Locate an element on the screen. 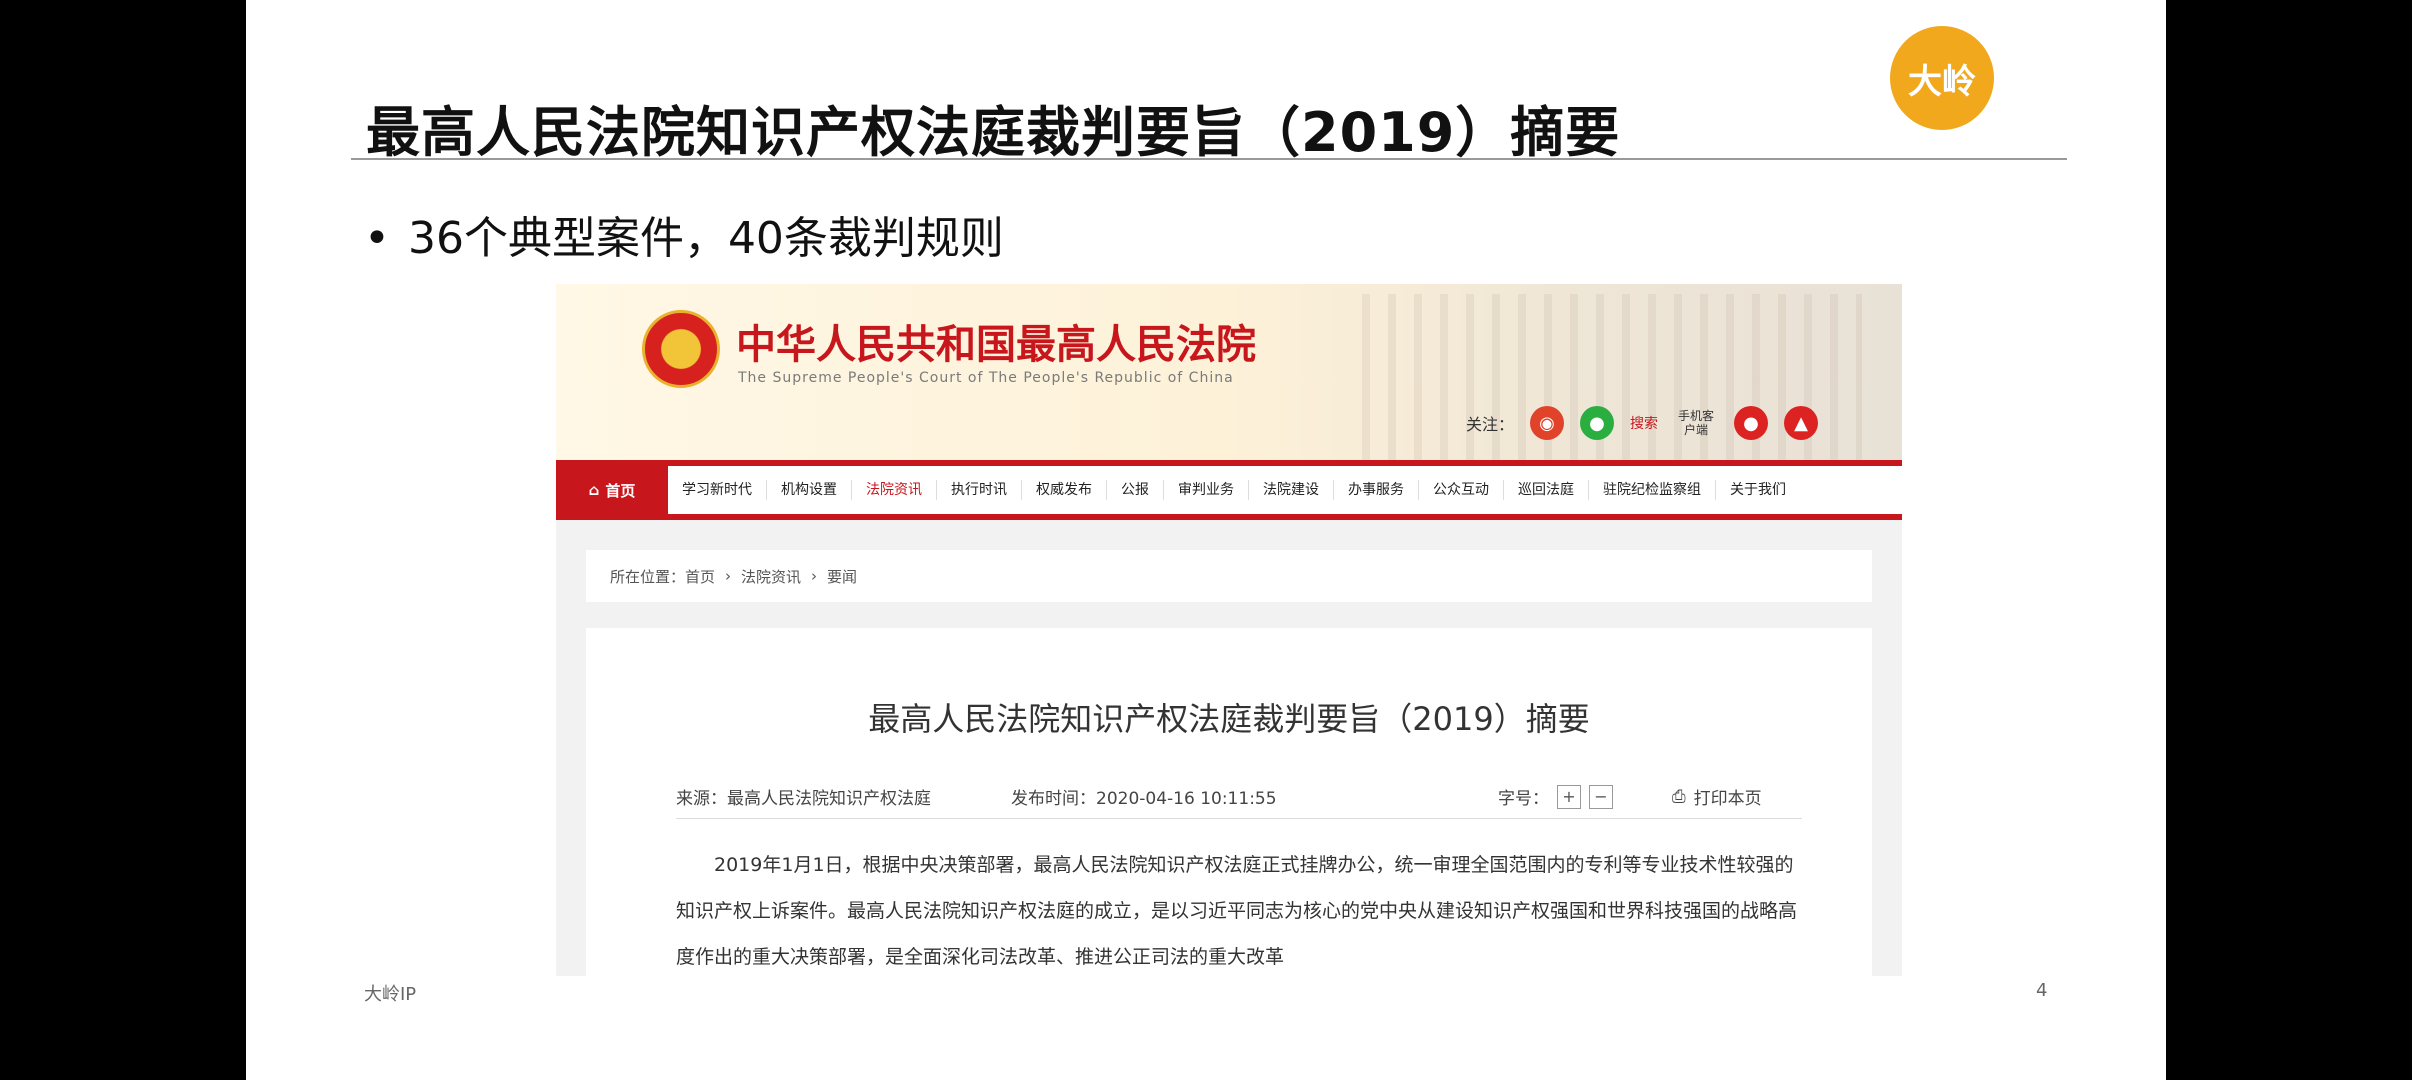 Image resolution: width=2412 pixels, height=1080 pixels. print-button: ⎙ 打印本页 is located at coordinates (1717, 797).